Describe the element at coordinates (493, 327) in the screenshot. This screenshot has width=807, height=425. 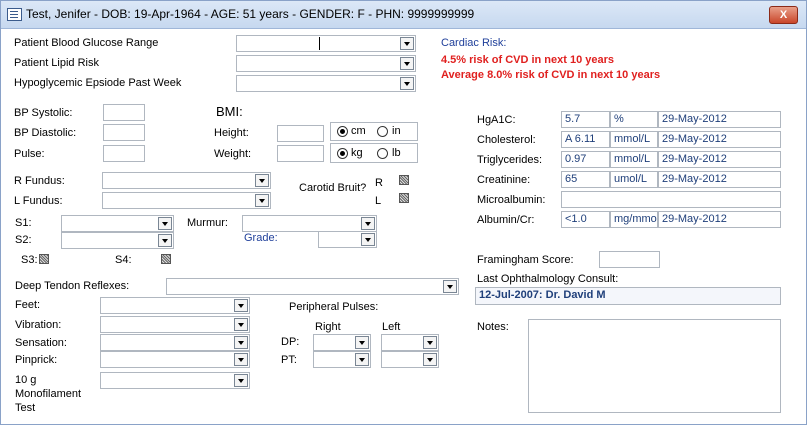
I see `notes-label: Notes:` at that location.